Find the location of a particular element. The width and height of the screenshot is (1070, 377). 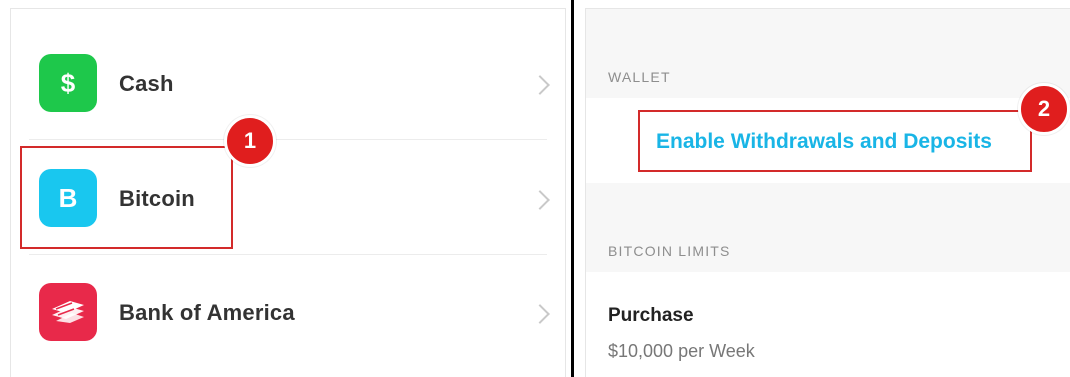

bank-of-america-logo-icon is located at coordinates (68, 312).